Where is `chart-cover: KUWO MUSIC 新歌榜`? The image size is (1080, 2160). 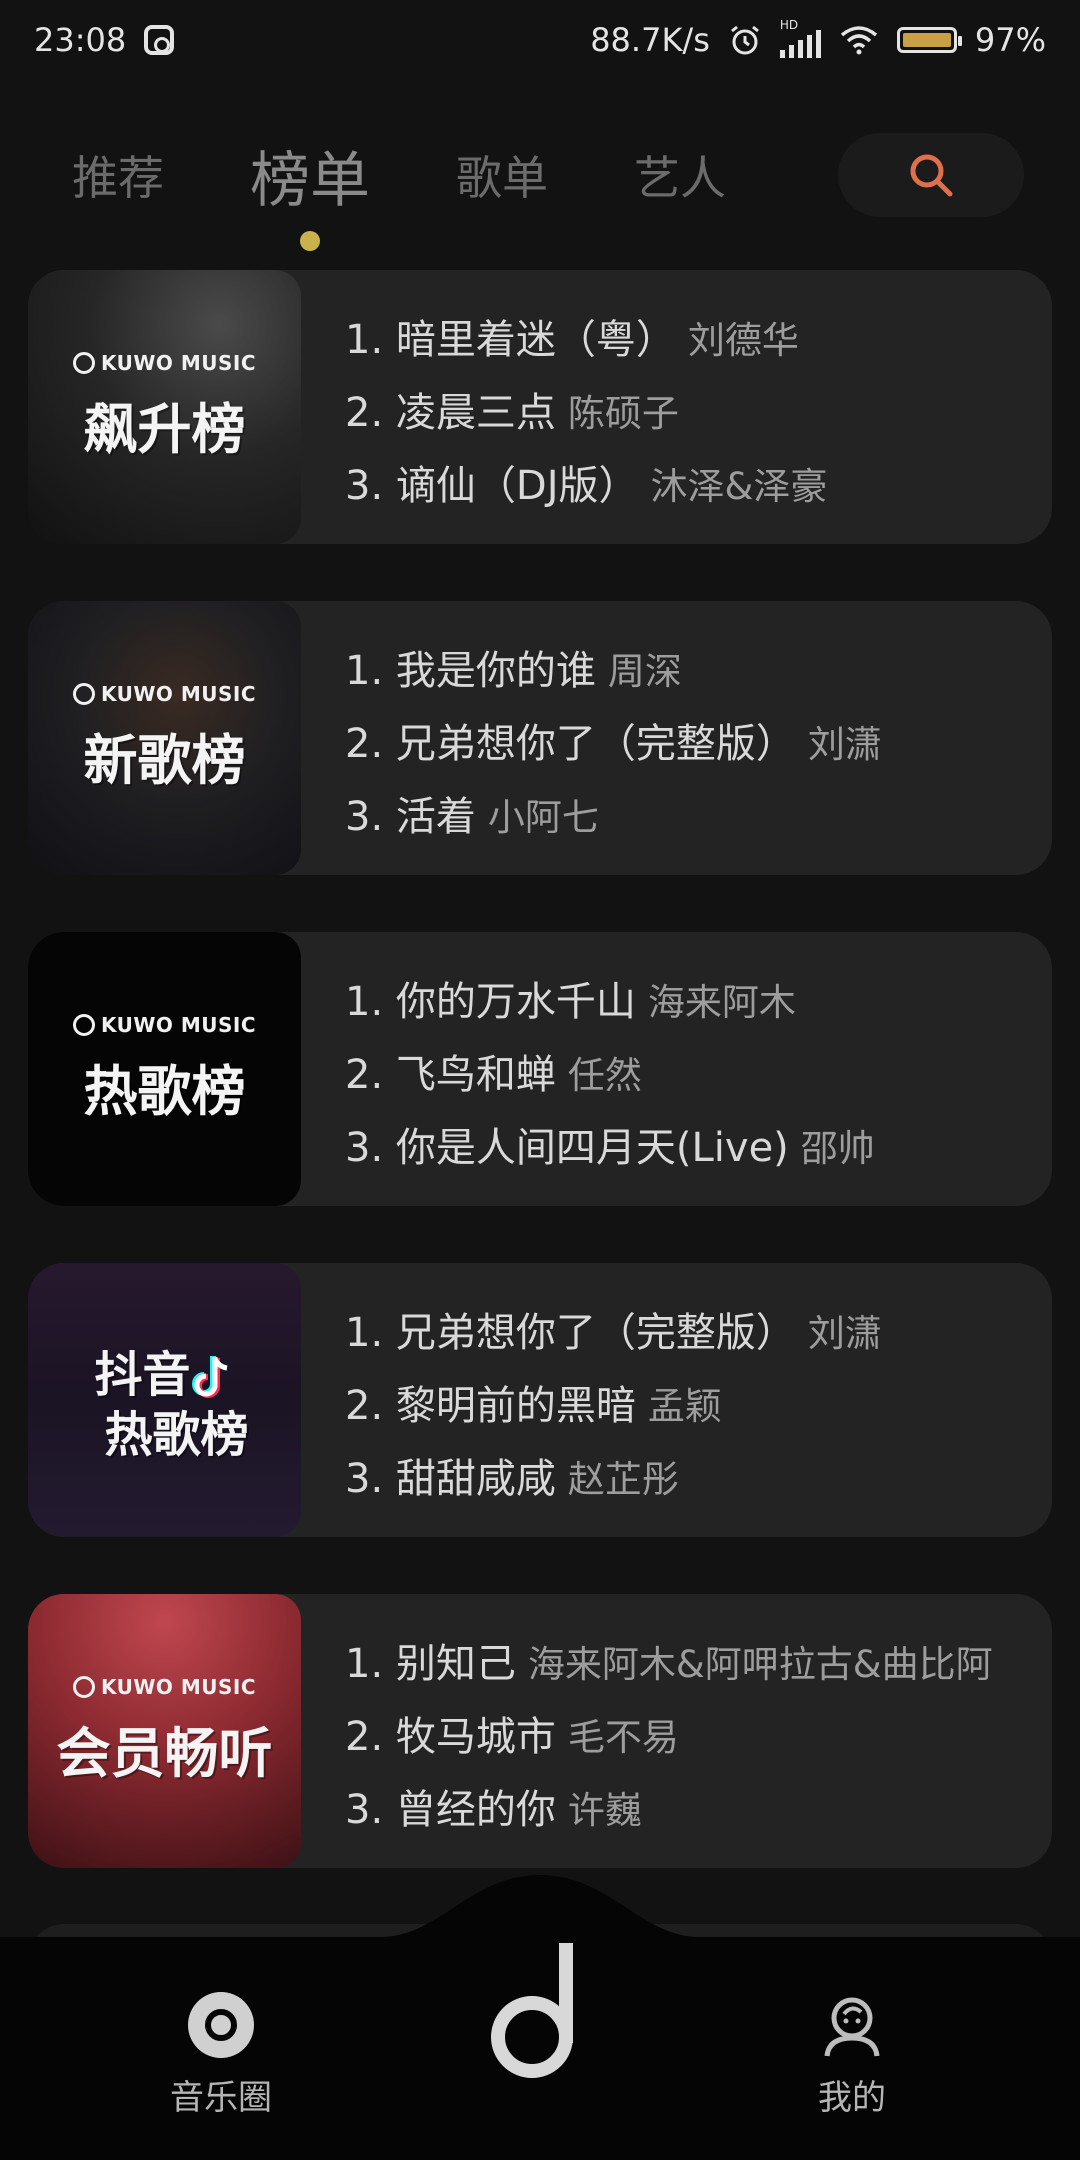 chart-cover: KUWO MUSIC 新歌榜 is located at coordinates (164, 738).